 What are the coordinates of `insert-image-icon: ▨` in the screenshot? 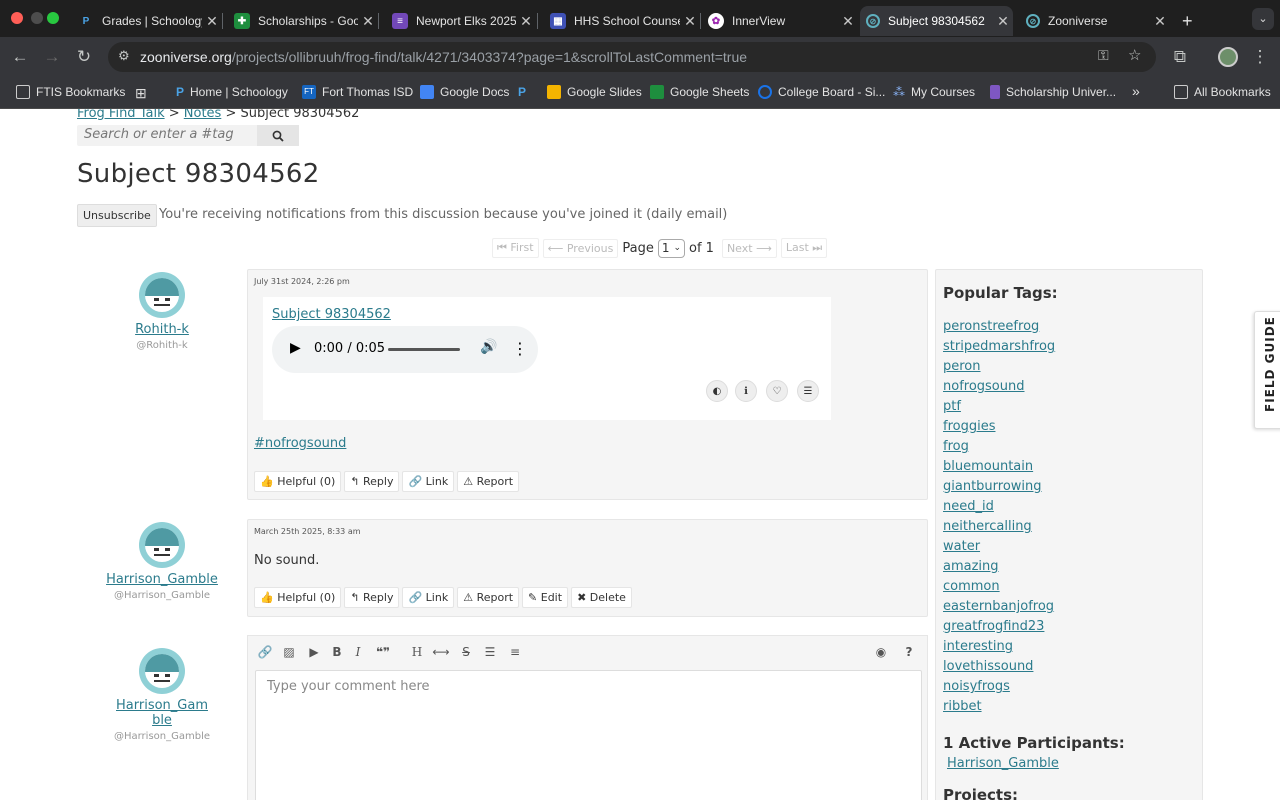 It's located at (289, 652).